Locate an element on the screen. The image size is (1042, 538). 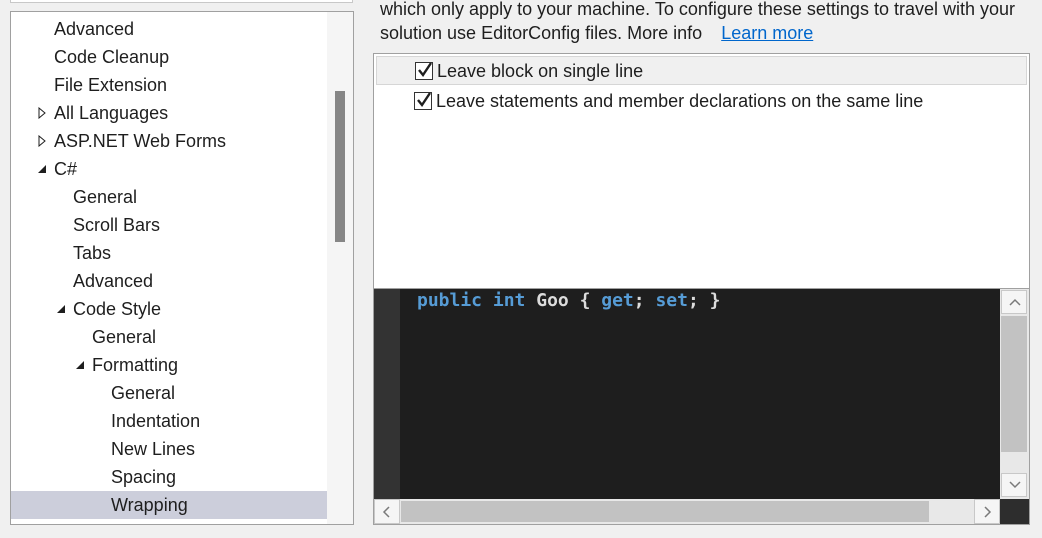
code-text: ; is located at coordinates (644, 300).